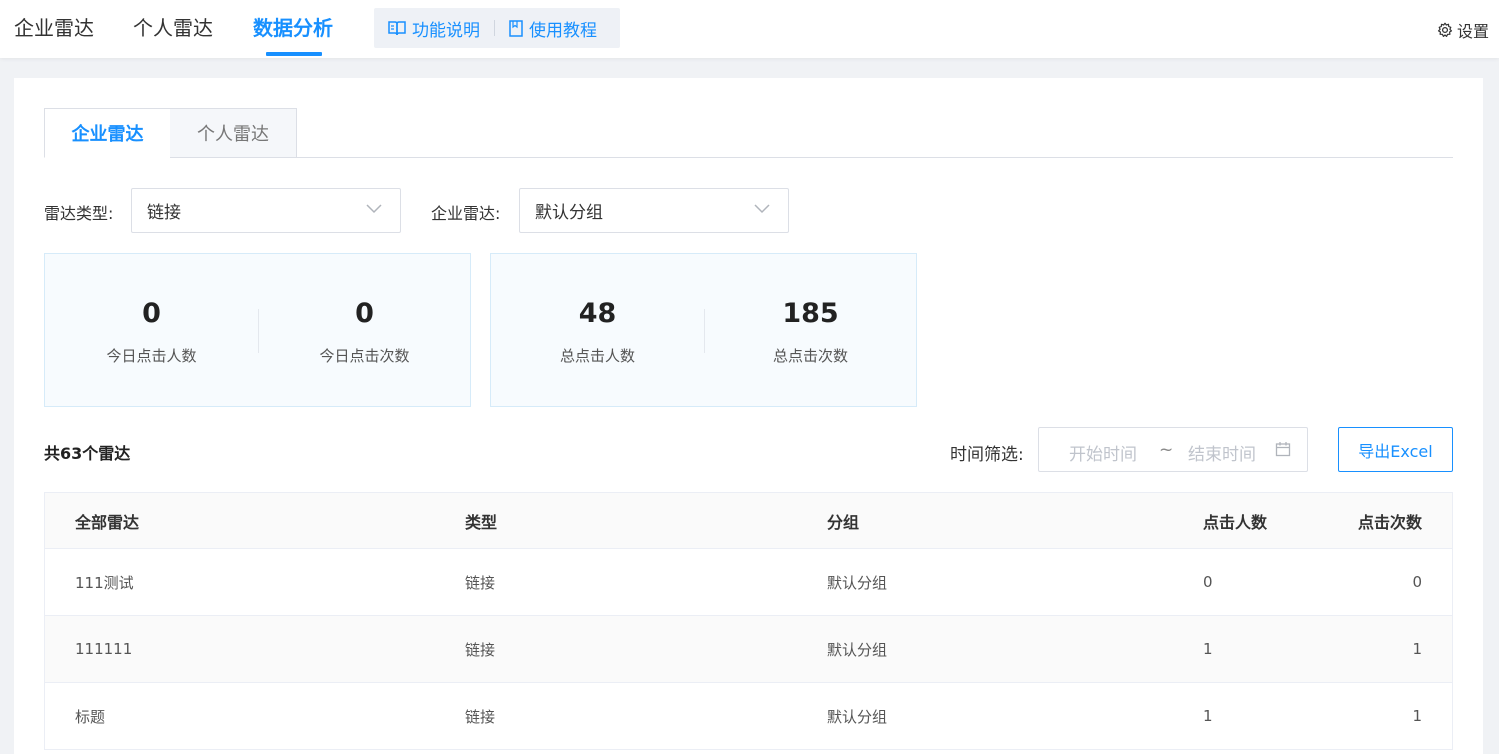 This screenshot has height=754, width=1499. I want to click on radar-tabs: 企业雷达 个人雷达, so click(748, 133).